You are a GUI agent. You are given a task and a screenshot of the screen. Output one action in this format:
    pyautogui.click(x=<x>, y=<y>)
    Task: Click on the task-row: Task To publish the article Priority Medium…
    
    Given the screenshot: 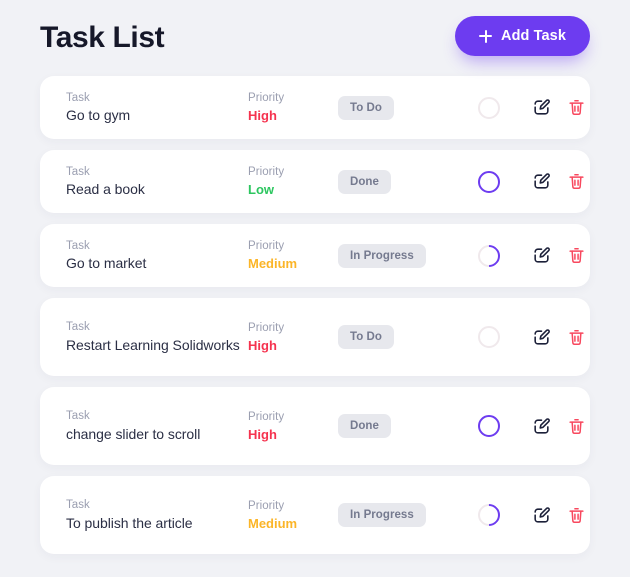 What is the action you would take?
    pyautogui.click(x=315, y=515)
    